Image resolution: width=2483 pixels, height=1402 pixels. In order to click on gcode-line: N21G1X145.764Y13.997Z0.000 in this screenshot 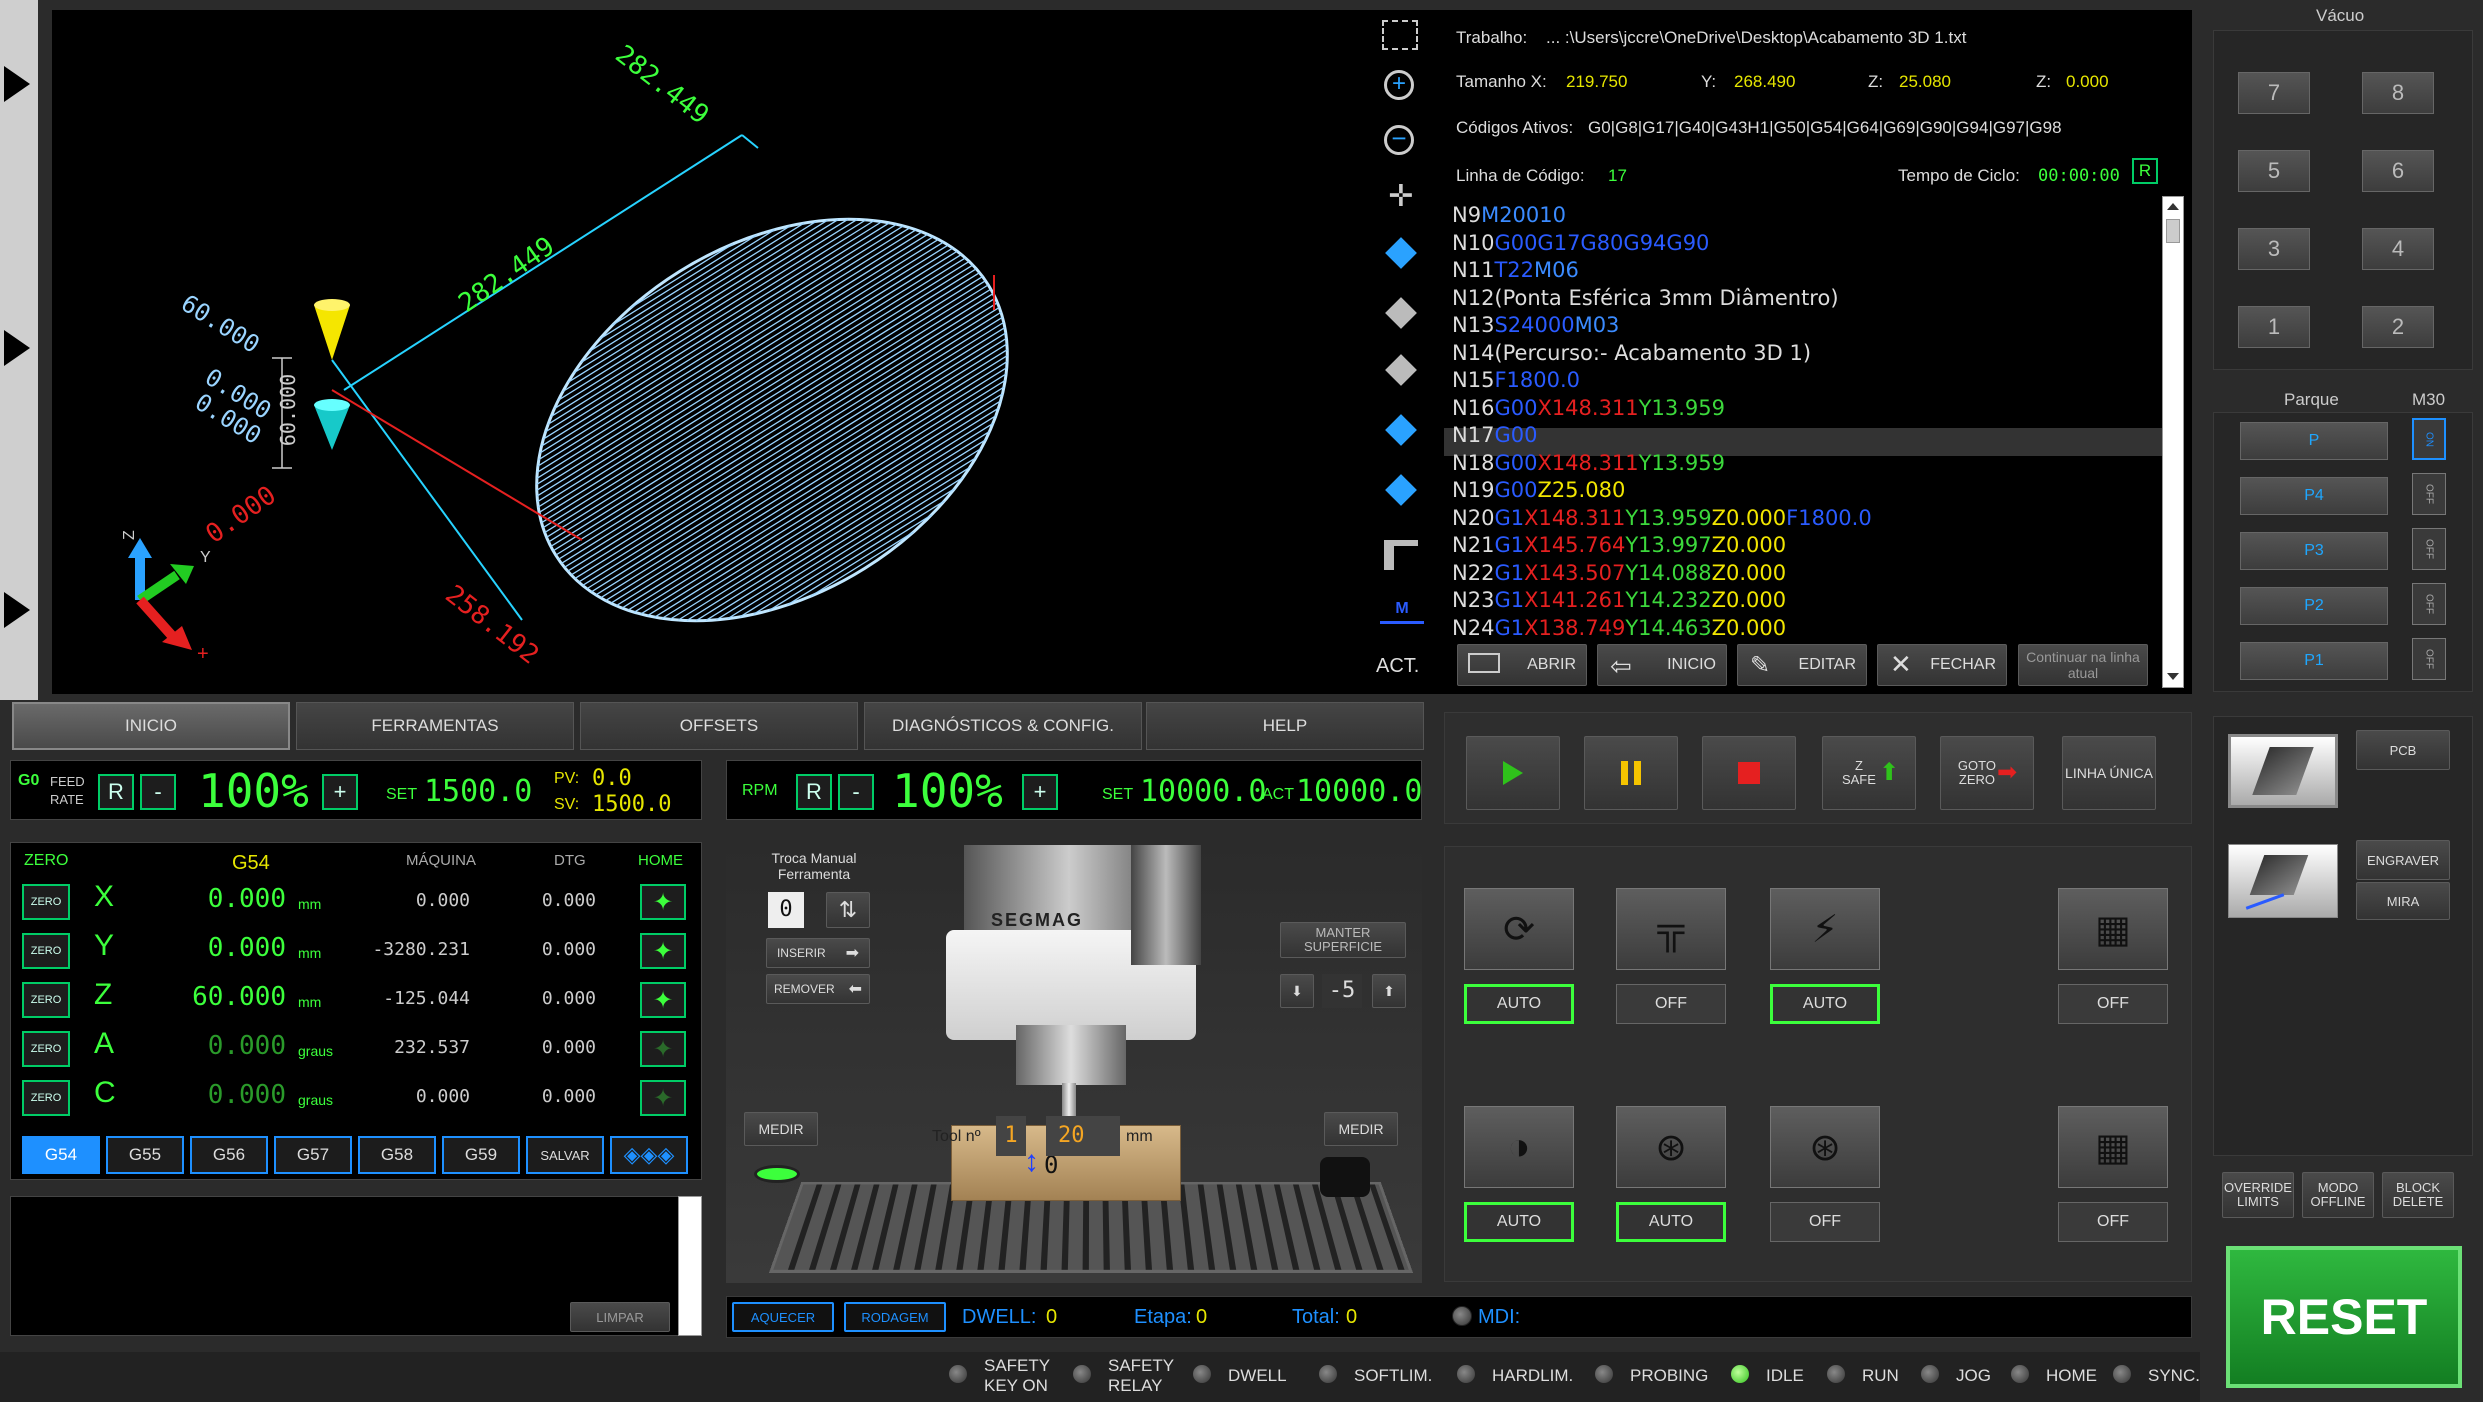, I will do `click(1806, 546)`.